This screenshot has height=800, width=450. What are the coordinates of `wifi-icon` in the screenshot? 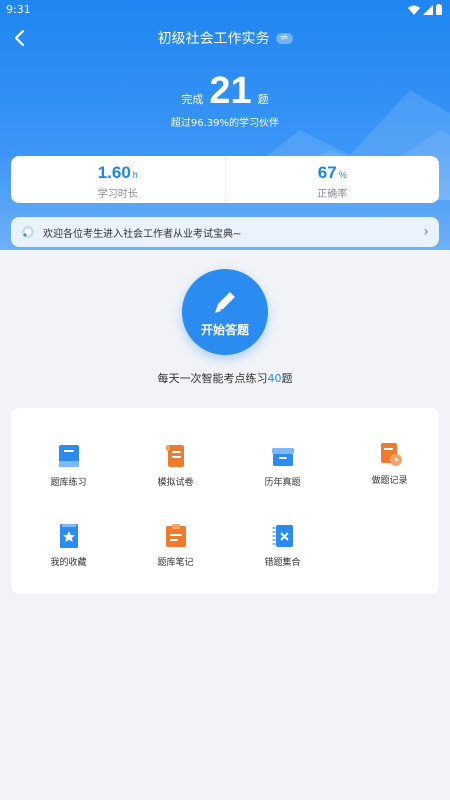 It's located at (414, 10).